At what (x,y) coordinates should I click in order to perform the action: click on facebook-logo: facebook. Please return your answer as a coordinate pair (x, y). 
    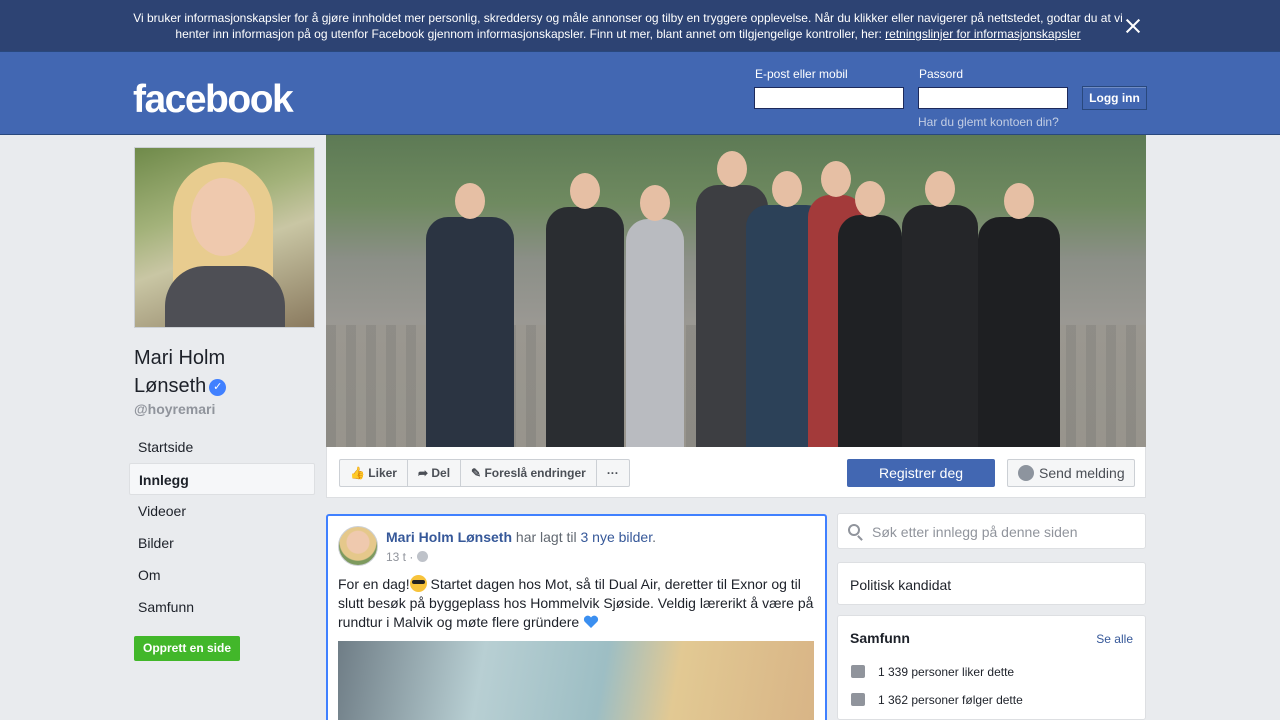
    Looking at the image, I should click on (213, 100).